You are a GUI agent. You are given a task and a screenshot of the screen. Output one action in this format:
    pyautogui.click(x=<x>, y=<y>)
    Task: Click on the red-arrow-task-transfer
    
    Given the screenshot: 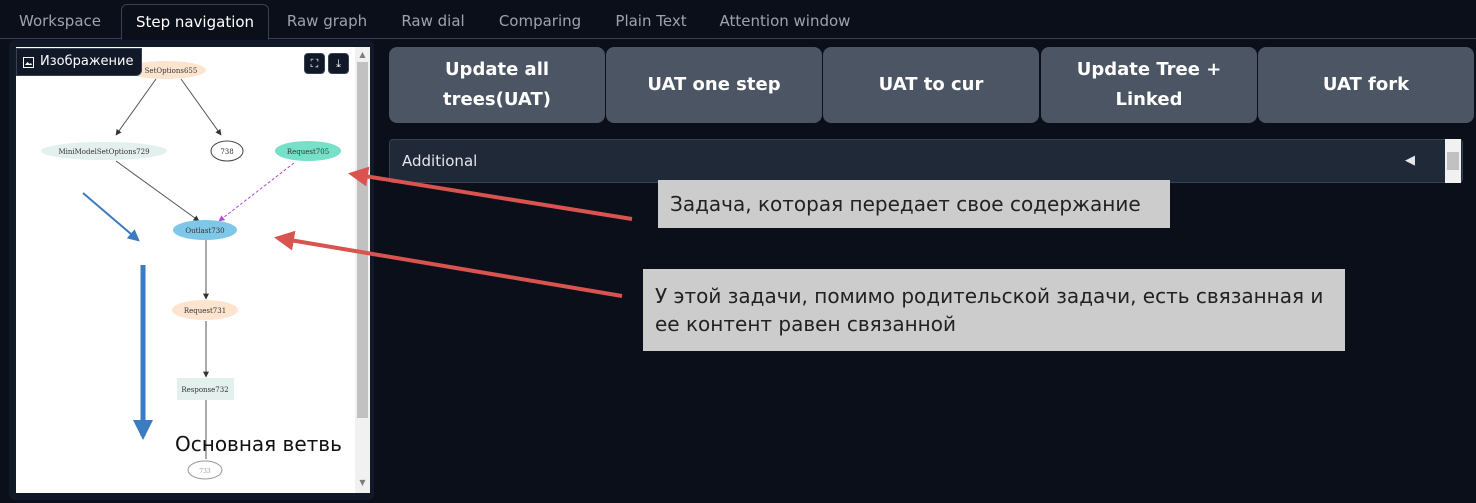 What is the action you would take?
    pyautogui.click(x=490, y=193)
    